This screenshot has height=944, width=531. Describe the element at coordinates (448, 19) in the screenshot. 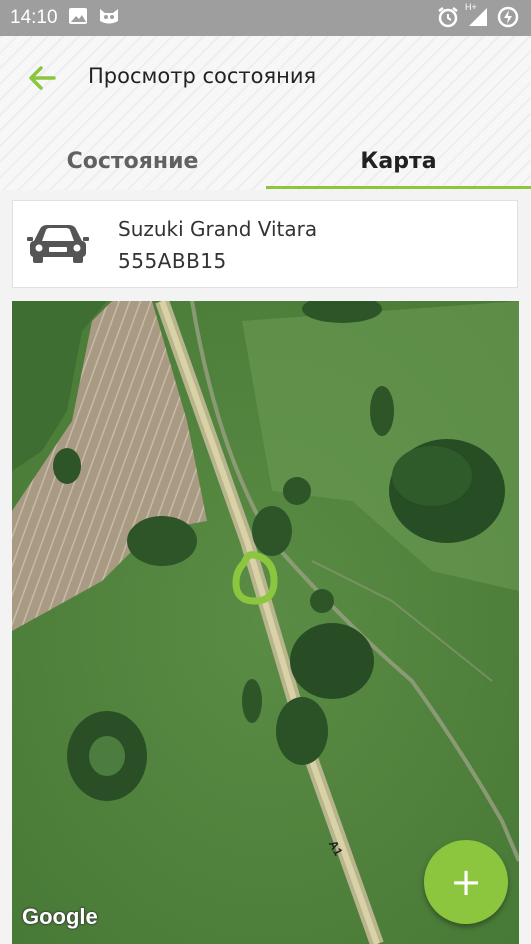

I see `alarm-icon` at that location.